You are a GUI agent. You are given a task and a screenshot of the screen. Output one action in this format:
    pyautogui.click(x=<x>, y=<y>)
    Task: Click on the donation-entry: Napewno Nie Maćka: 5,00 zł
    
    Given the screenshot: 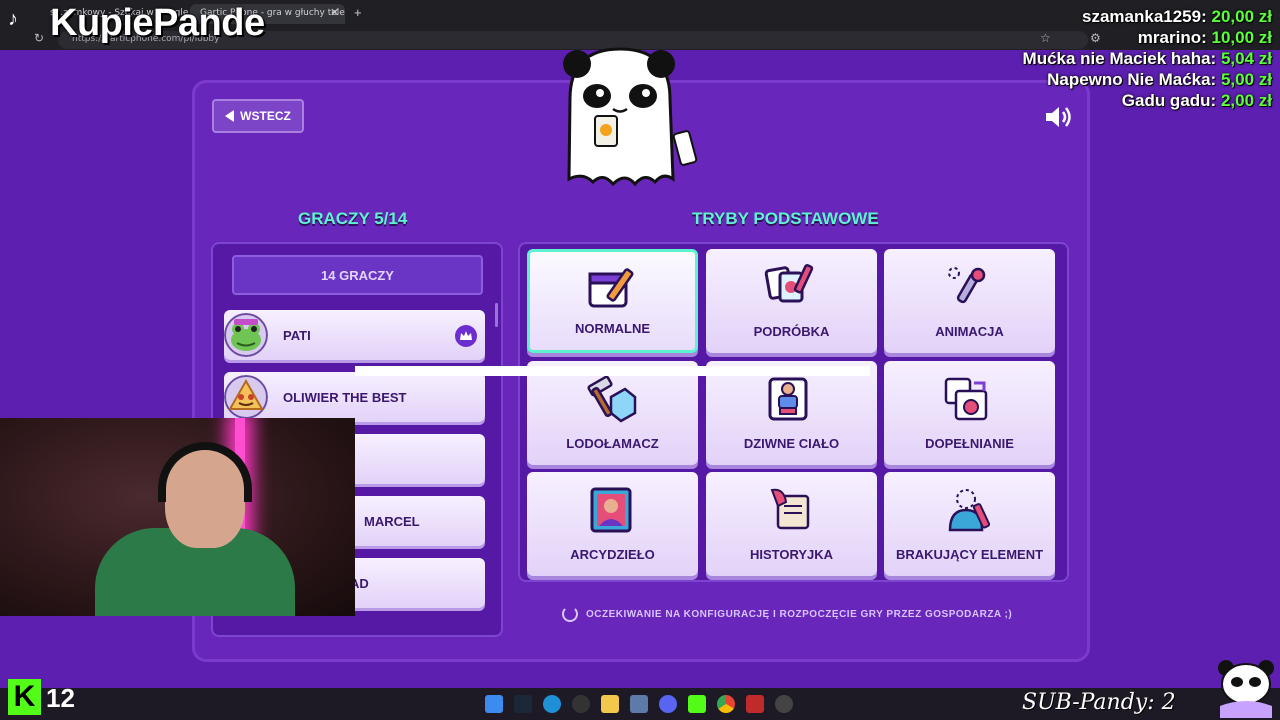 What is the action you would take?
    pyautogui.click(x=1159, y=79)
    